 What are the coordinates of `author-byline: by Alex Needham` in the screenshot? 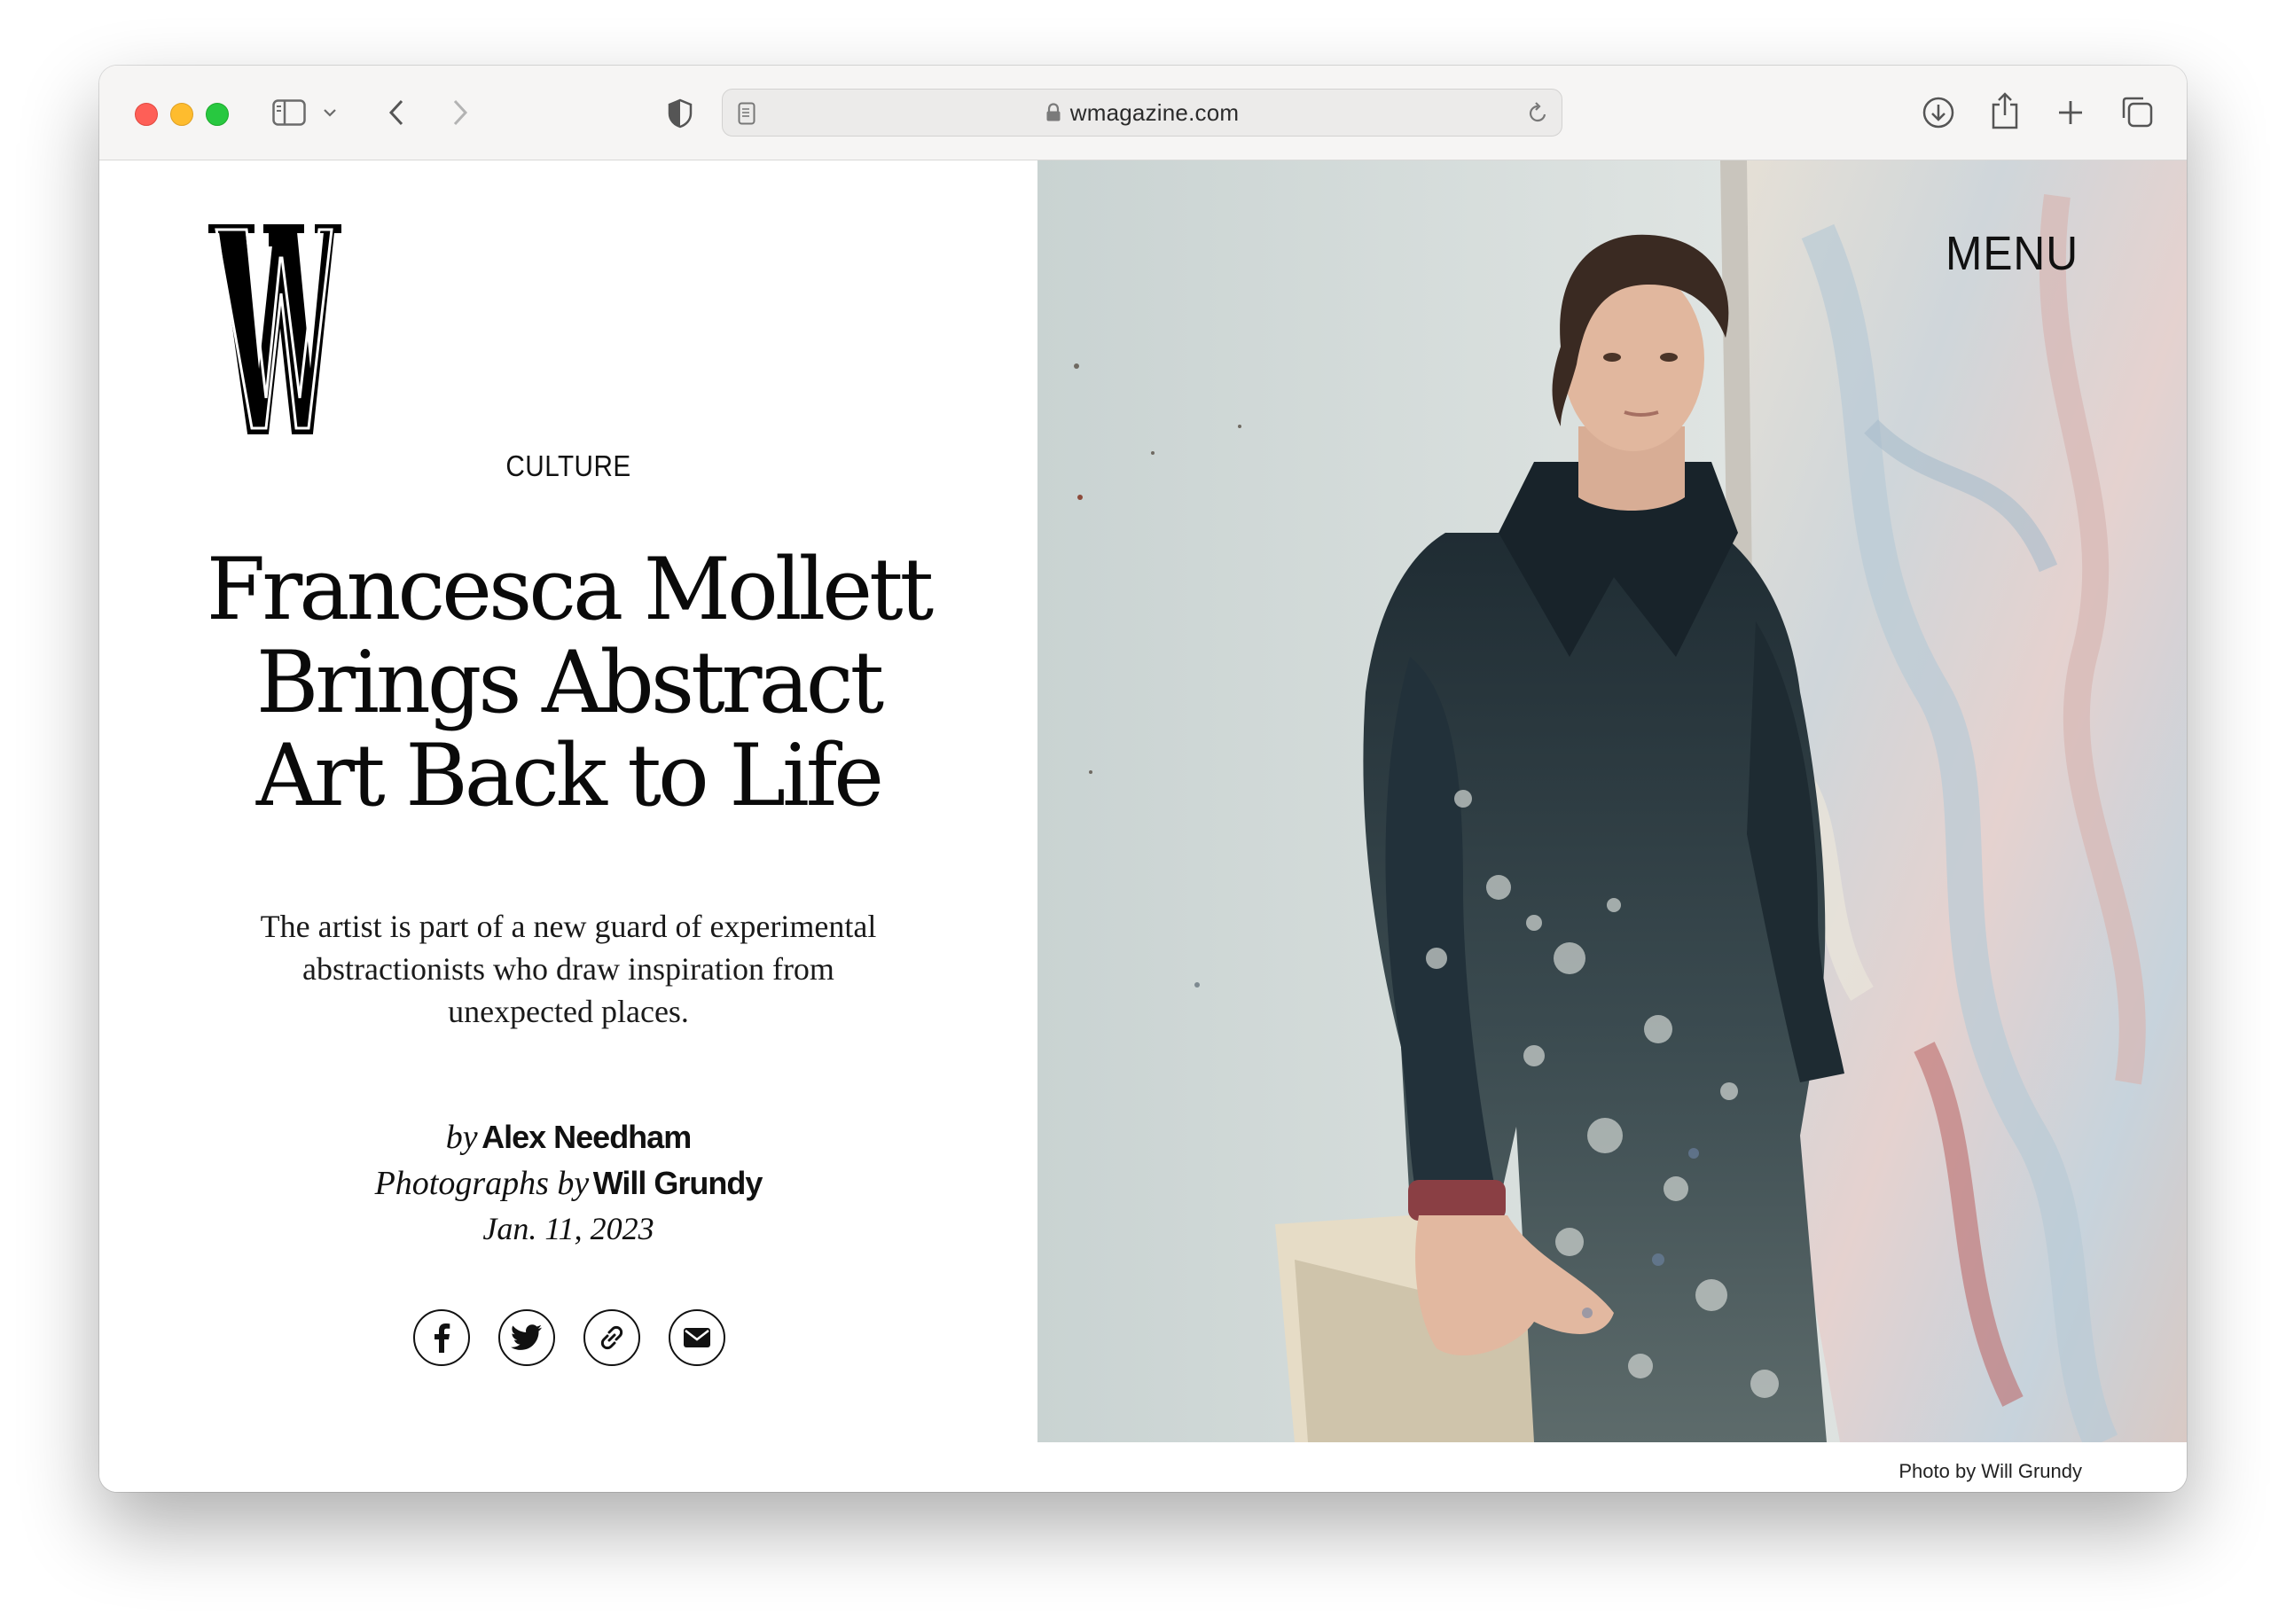 It's located at (568, 1137).